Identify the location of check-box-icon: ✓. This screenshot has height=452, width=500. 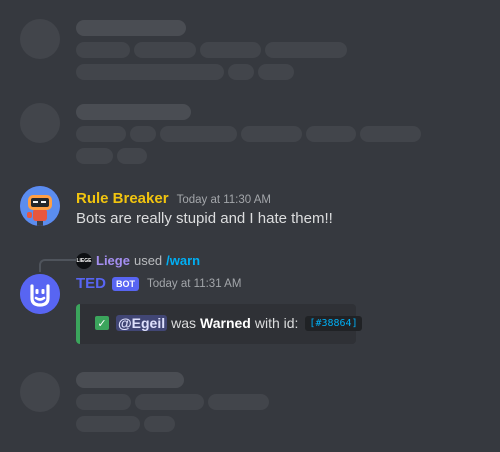
(102, 323).